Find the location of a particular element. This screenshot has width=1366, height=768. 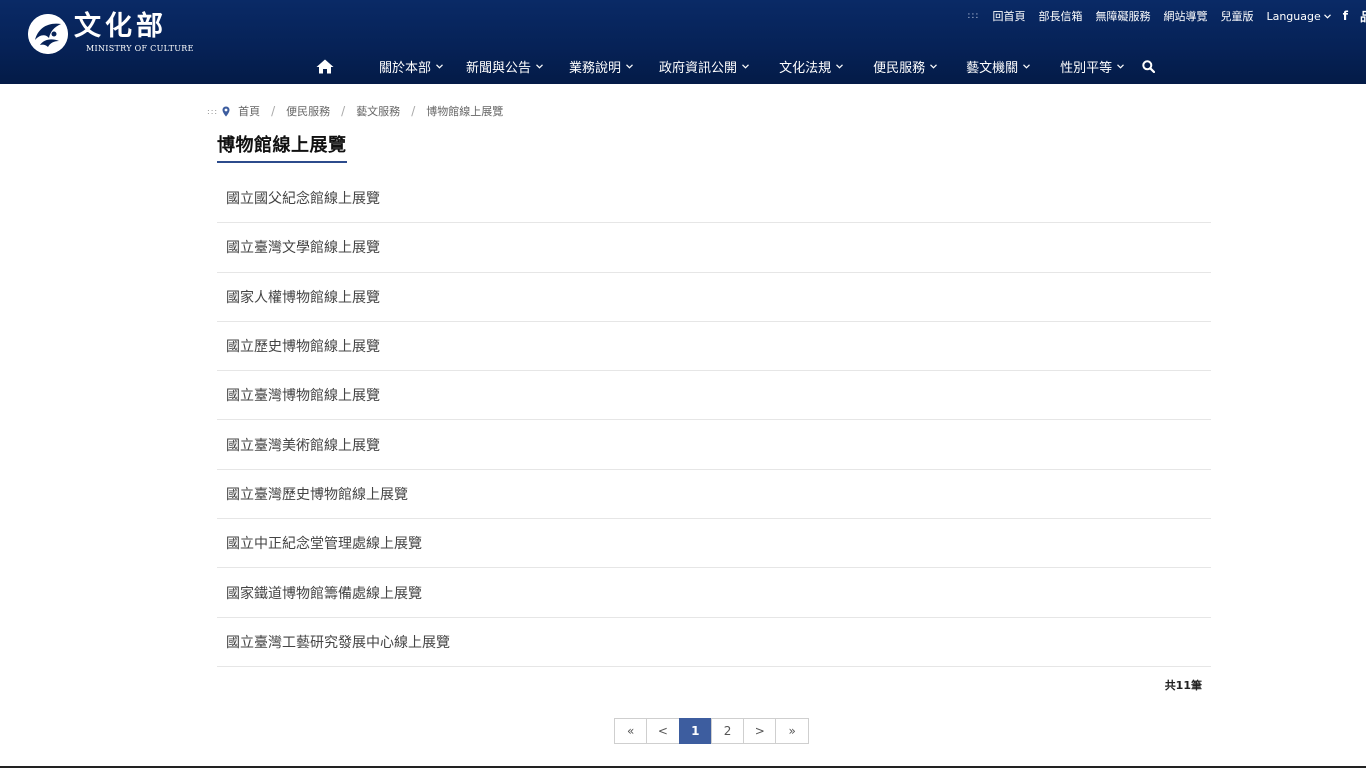

list-item: 國立臺灣文學館線上展覽 is located at coordinates (714, 248).